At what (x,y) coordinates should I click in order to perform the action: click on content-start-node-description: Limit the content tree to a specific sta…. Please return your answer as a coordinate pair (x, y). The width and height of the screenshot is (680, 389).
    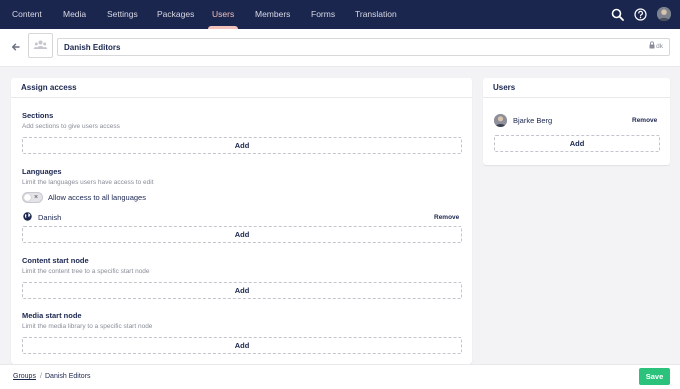
    Looking at the image, I should click on (86, 271).